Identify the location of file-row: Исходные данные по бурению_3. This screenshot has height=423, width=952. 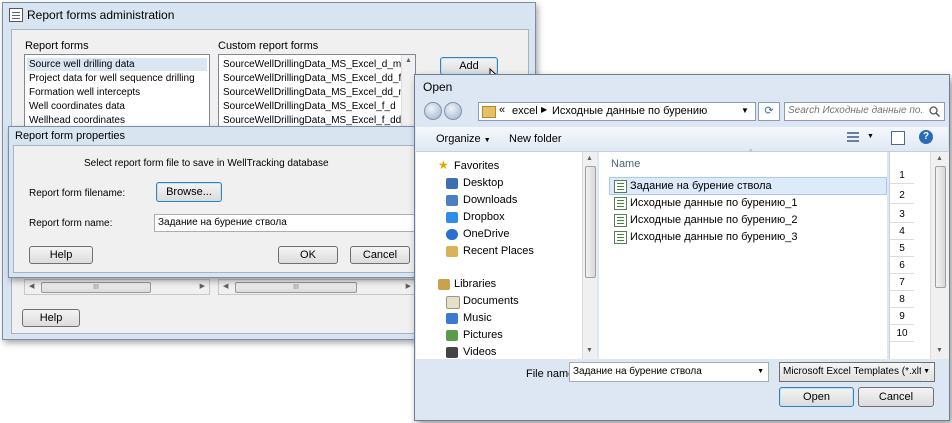
(704, 237).